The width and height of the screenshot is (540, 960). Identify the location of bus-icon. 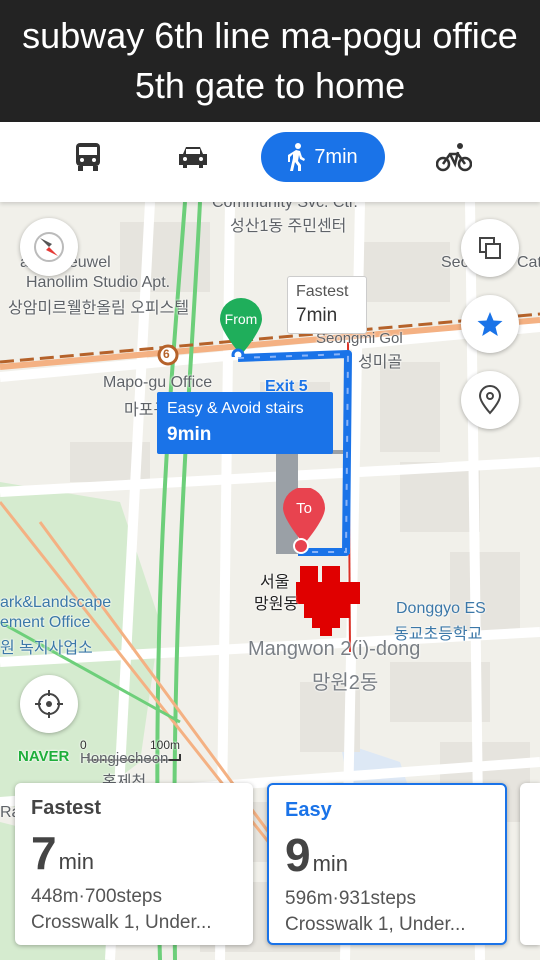
(88, 157).